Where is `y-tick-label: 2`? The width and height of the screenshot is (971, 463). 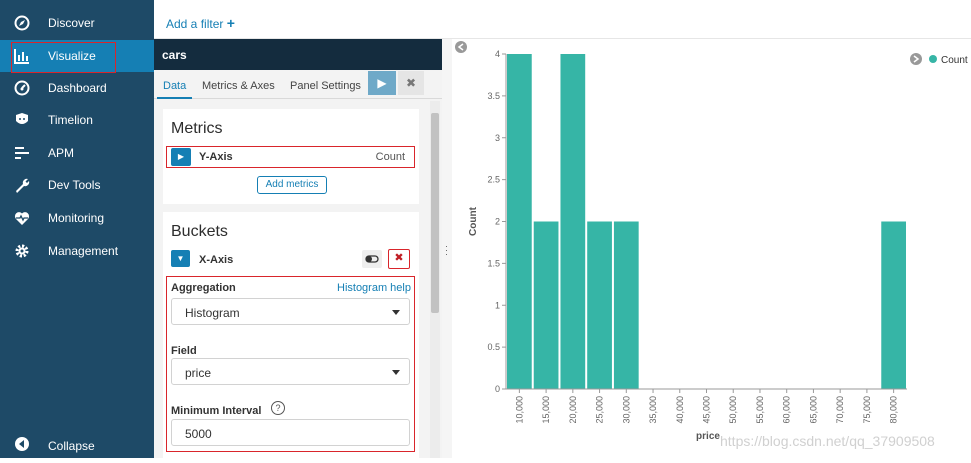
y-tick-label: 2 is located at coordinates (497, 222).